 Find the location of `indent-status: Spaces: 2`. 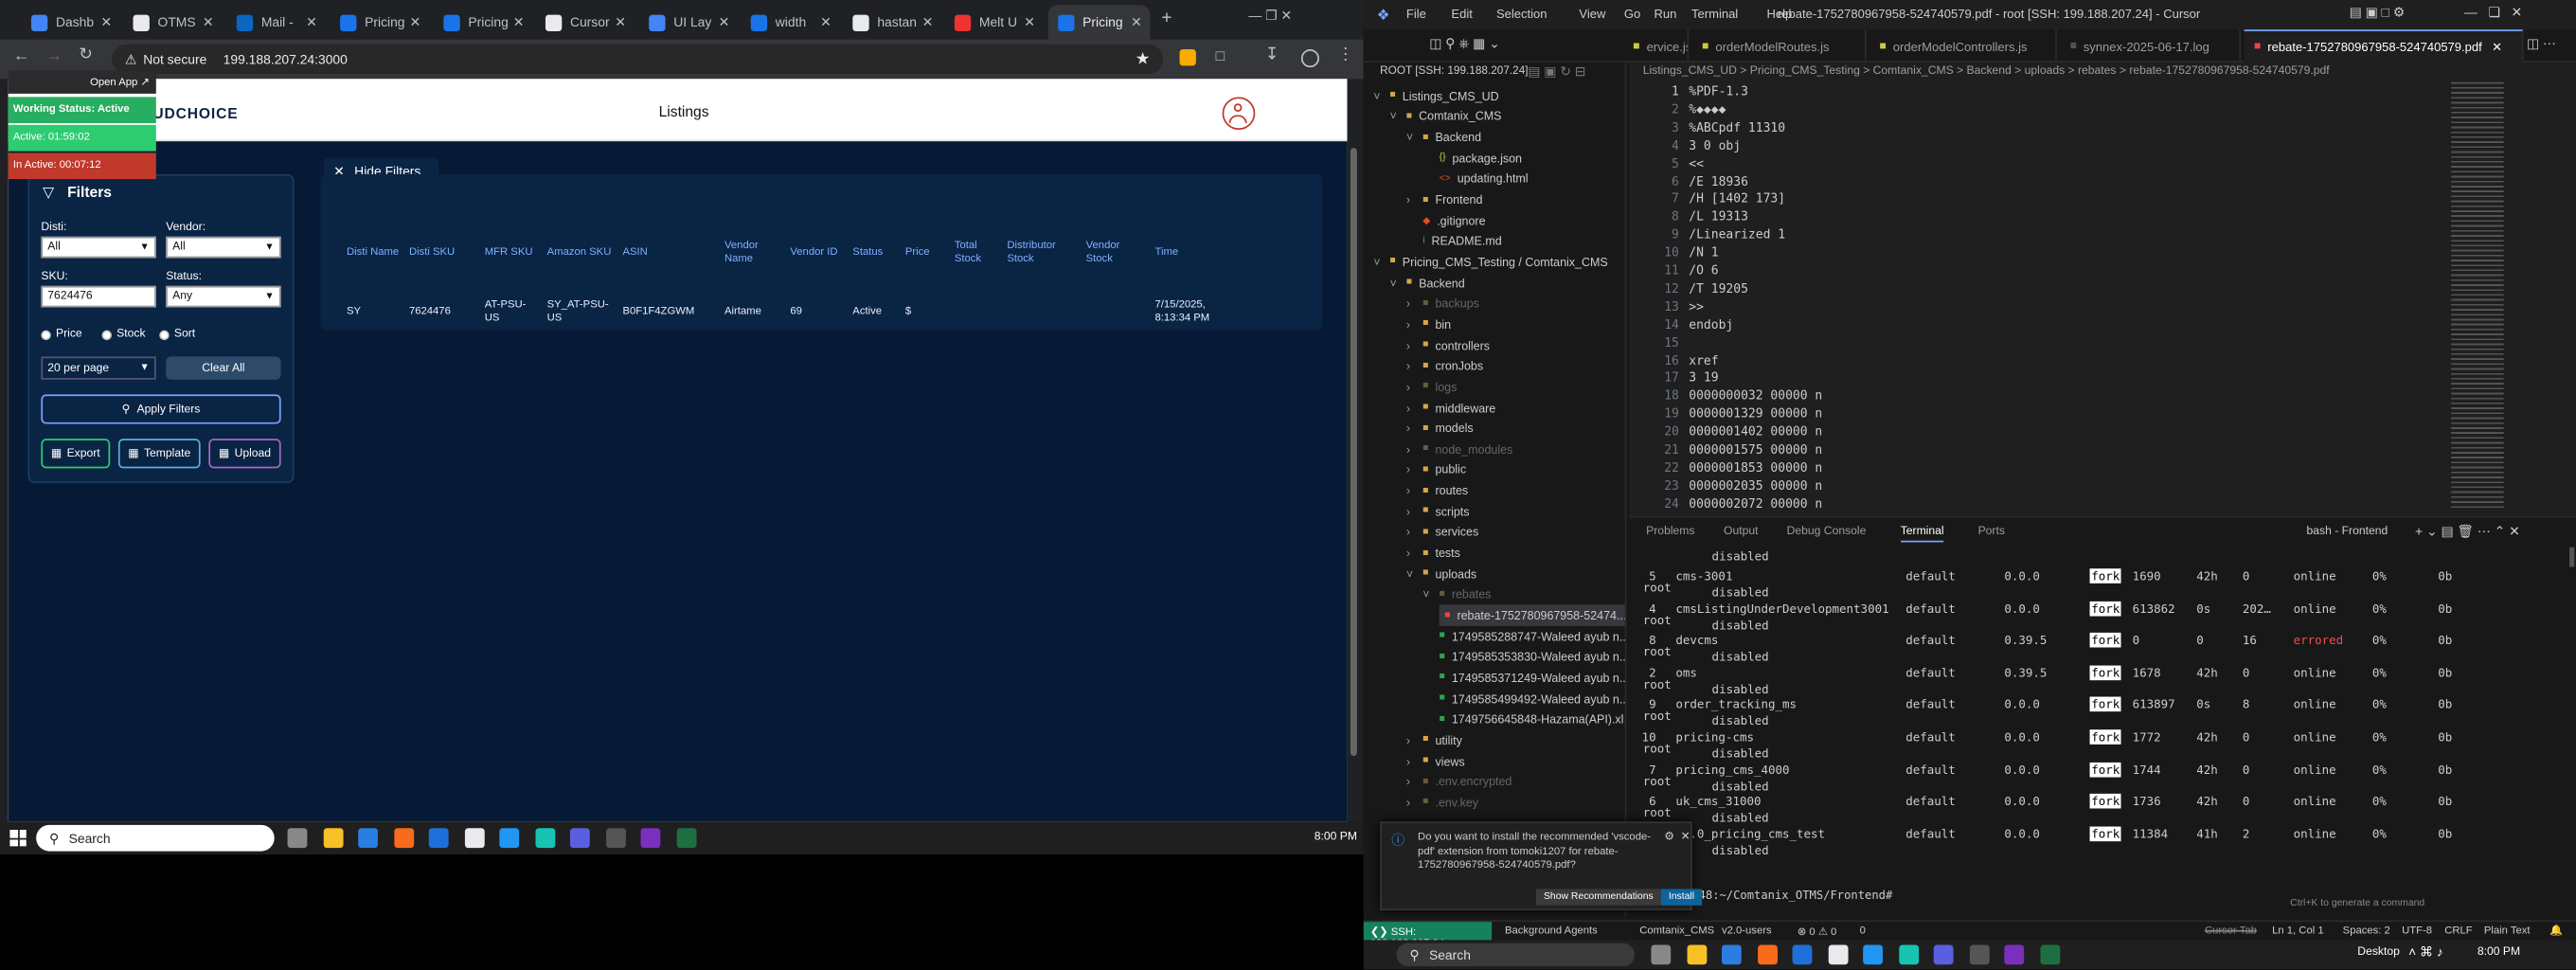

indent-status: Spaces: 2 is located at coordinates (2366, 931).